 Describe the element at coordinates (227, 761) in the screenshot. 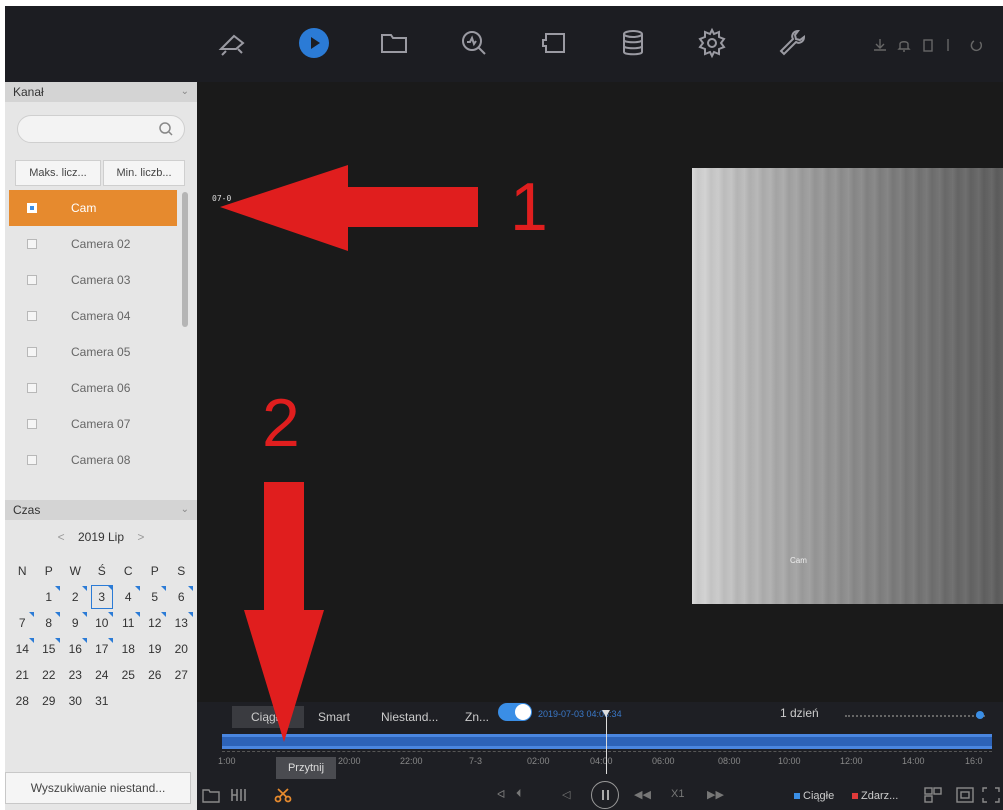

I see `timeline-tick-label: 1:00` at that location.